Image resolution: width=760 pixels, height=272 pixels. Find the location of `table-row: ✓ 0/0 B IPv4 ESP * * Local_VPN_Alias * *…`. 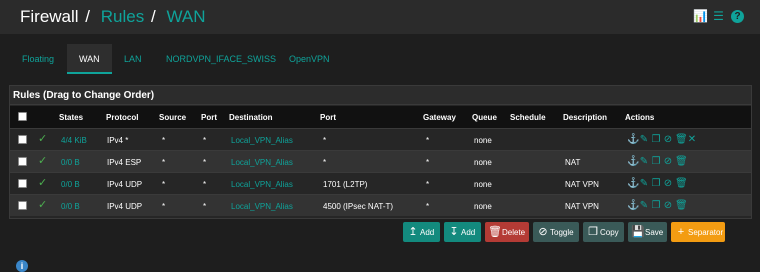

table-row: ✓ 0/0 B IPv4 ESP * * Local_VPN_Alias * *… is located at coordinates (380, 161).